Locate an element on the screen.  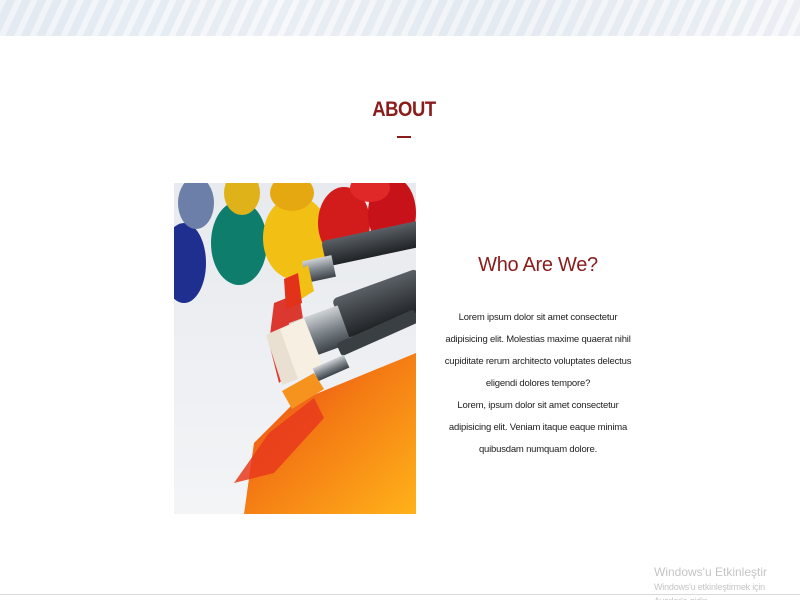
section-heading-about: ABOUT is located at coordinates (404, 109).